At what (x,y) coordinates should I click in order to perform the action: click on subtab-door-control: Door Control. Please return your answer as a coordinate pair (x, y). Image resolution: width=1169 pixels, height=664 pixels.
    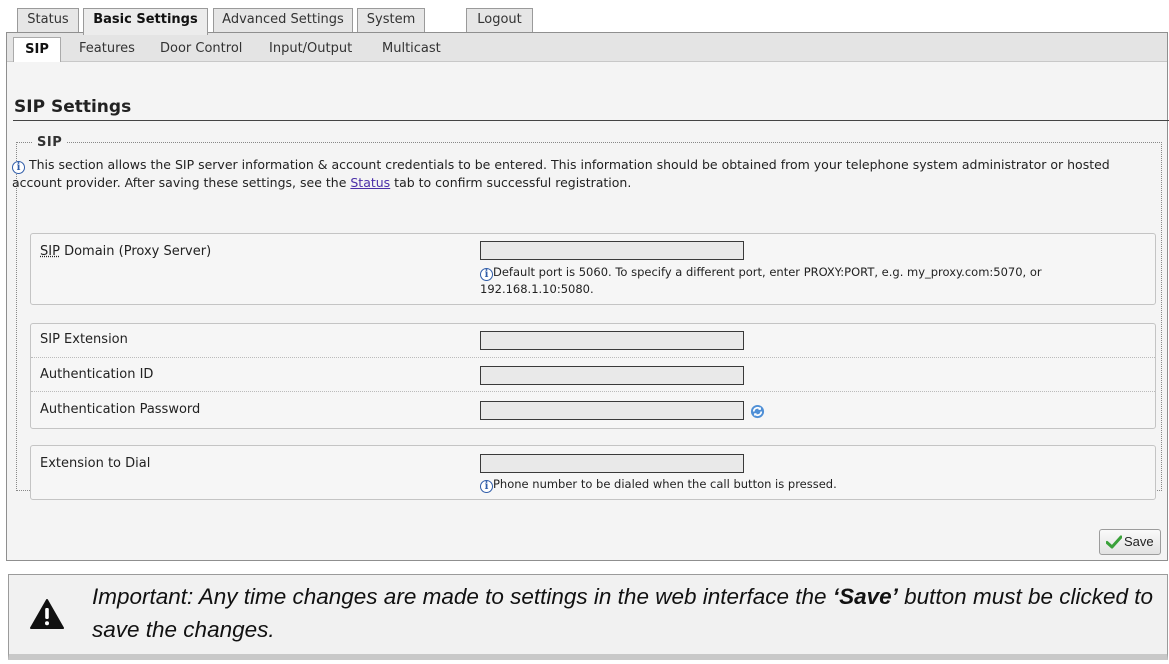
    Looking at the image, I should click on (201, 50).